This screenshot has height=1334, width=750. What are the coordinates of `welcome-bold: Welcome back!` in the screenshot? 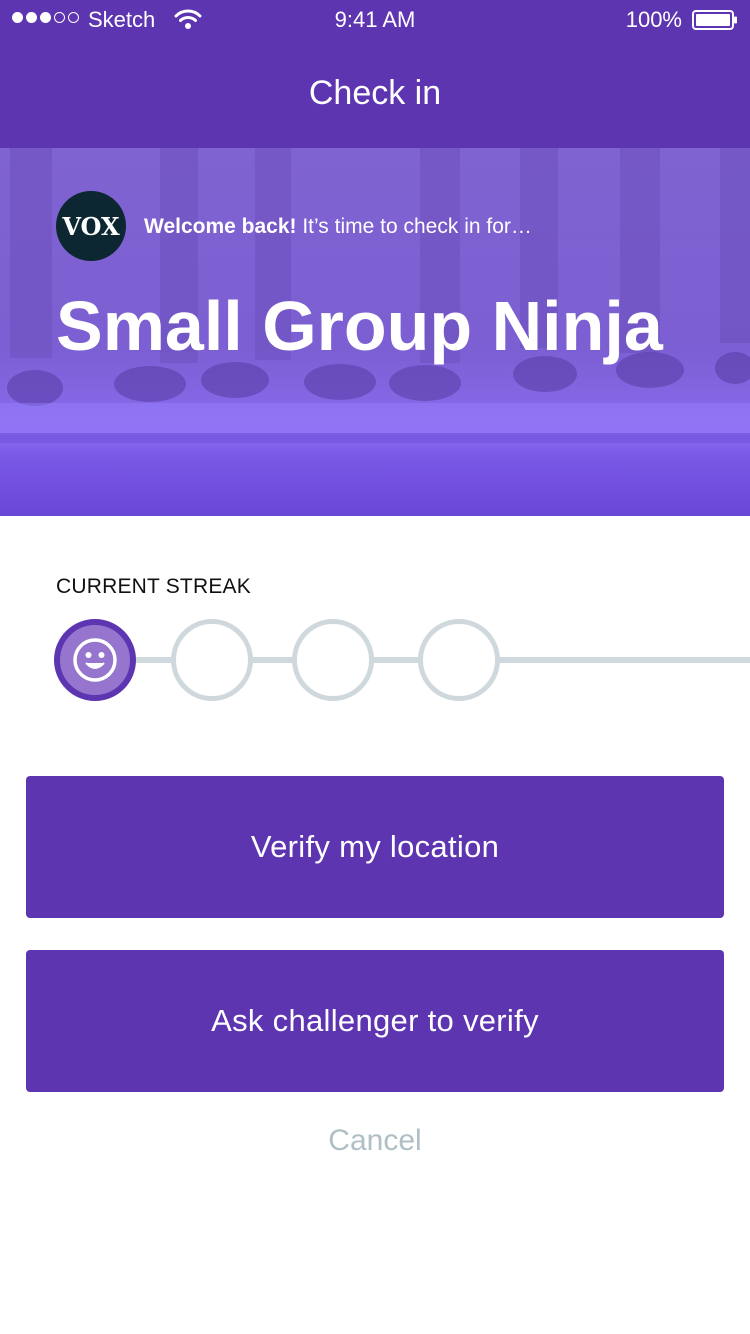 It's located at (220, 226).